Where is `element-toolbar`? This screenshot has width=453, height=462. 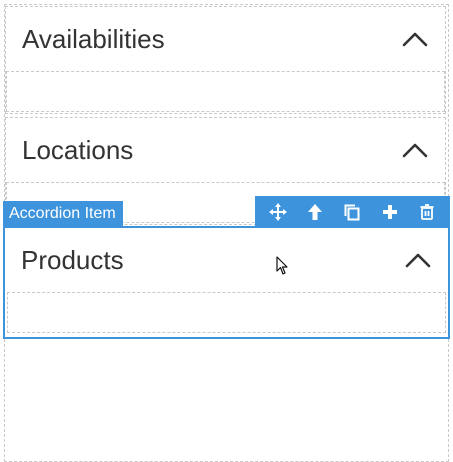
element-toolbar is located at coordinates (352, 211).